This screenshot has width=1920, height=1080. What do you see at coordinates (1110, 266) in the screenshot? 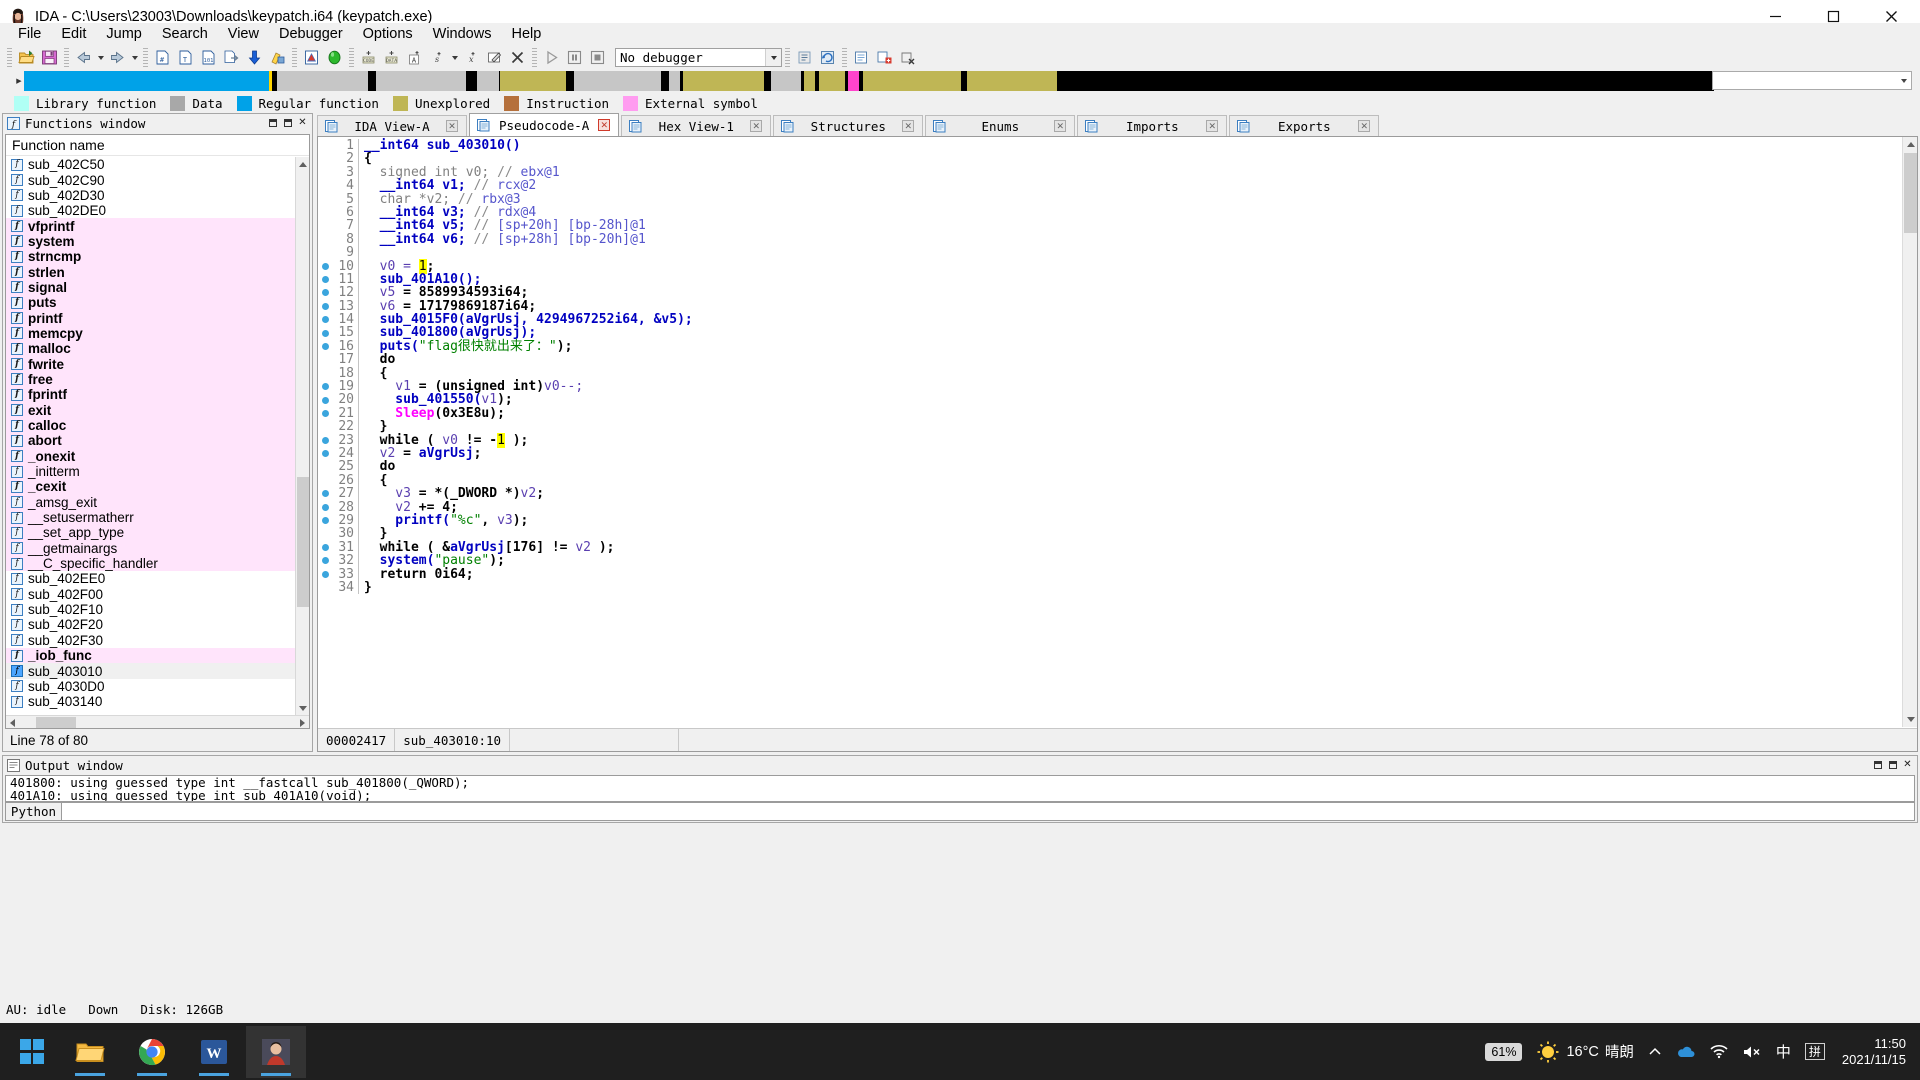
I see `code-line: 10 v0 = 1;` at bounding box center [1110, 266].